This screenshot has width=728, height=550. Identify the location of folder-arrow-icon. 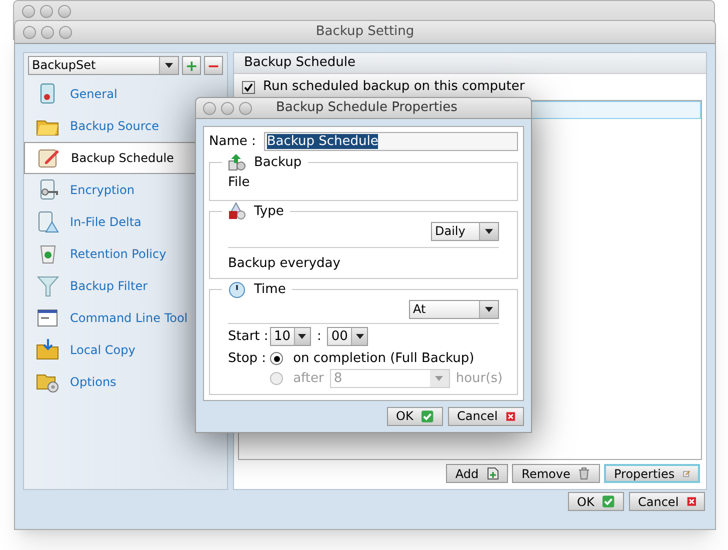
(48, 350).